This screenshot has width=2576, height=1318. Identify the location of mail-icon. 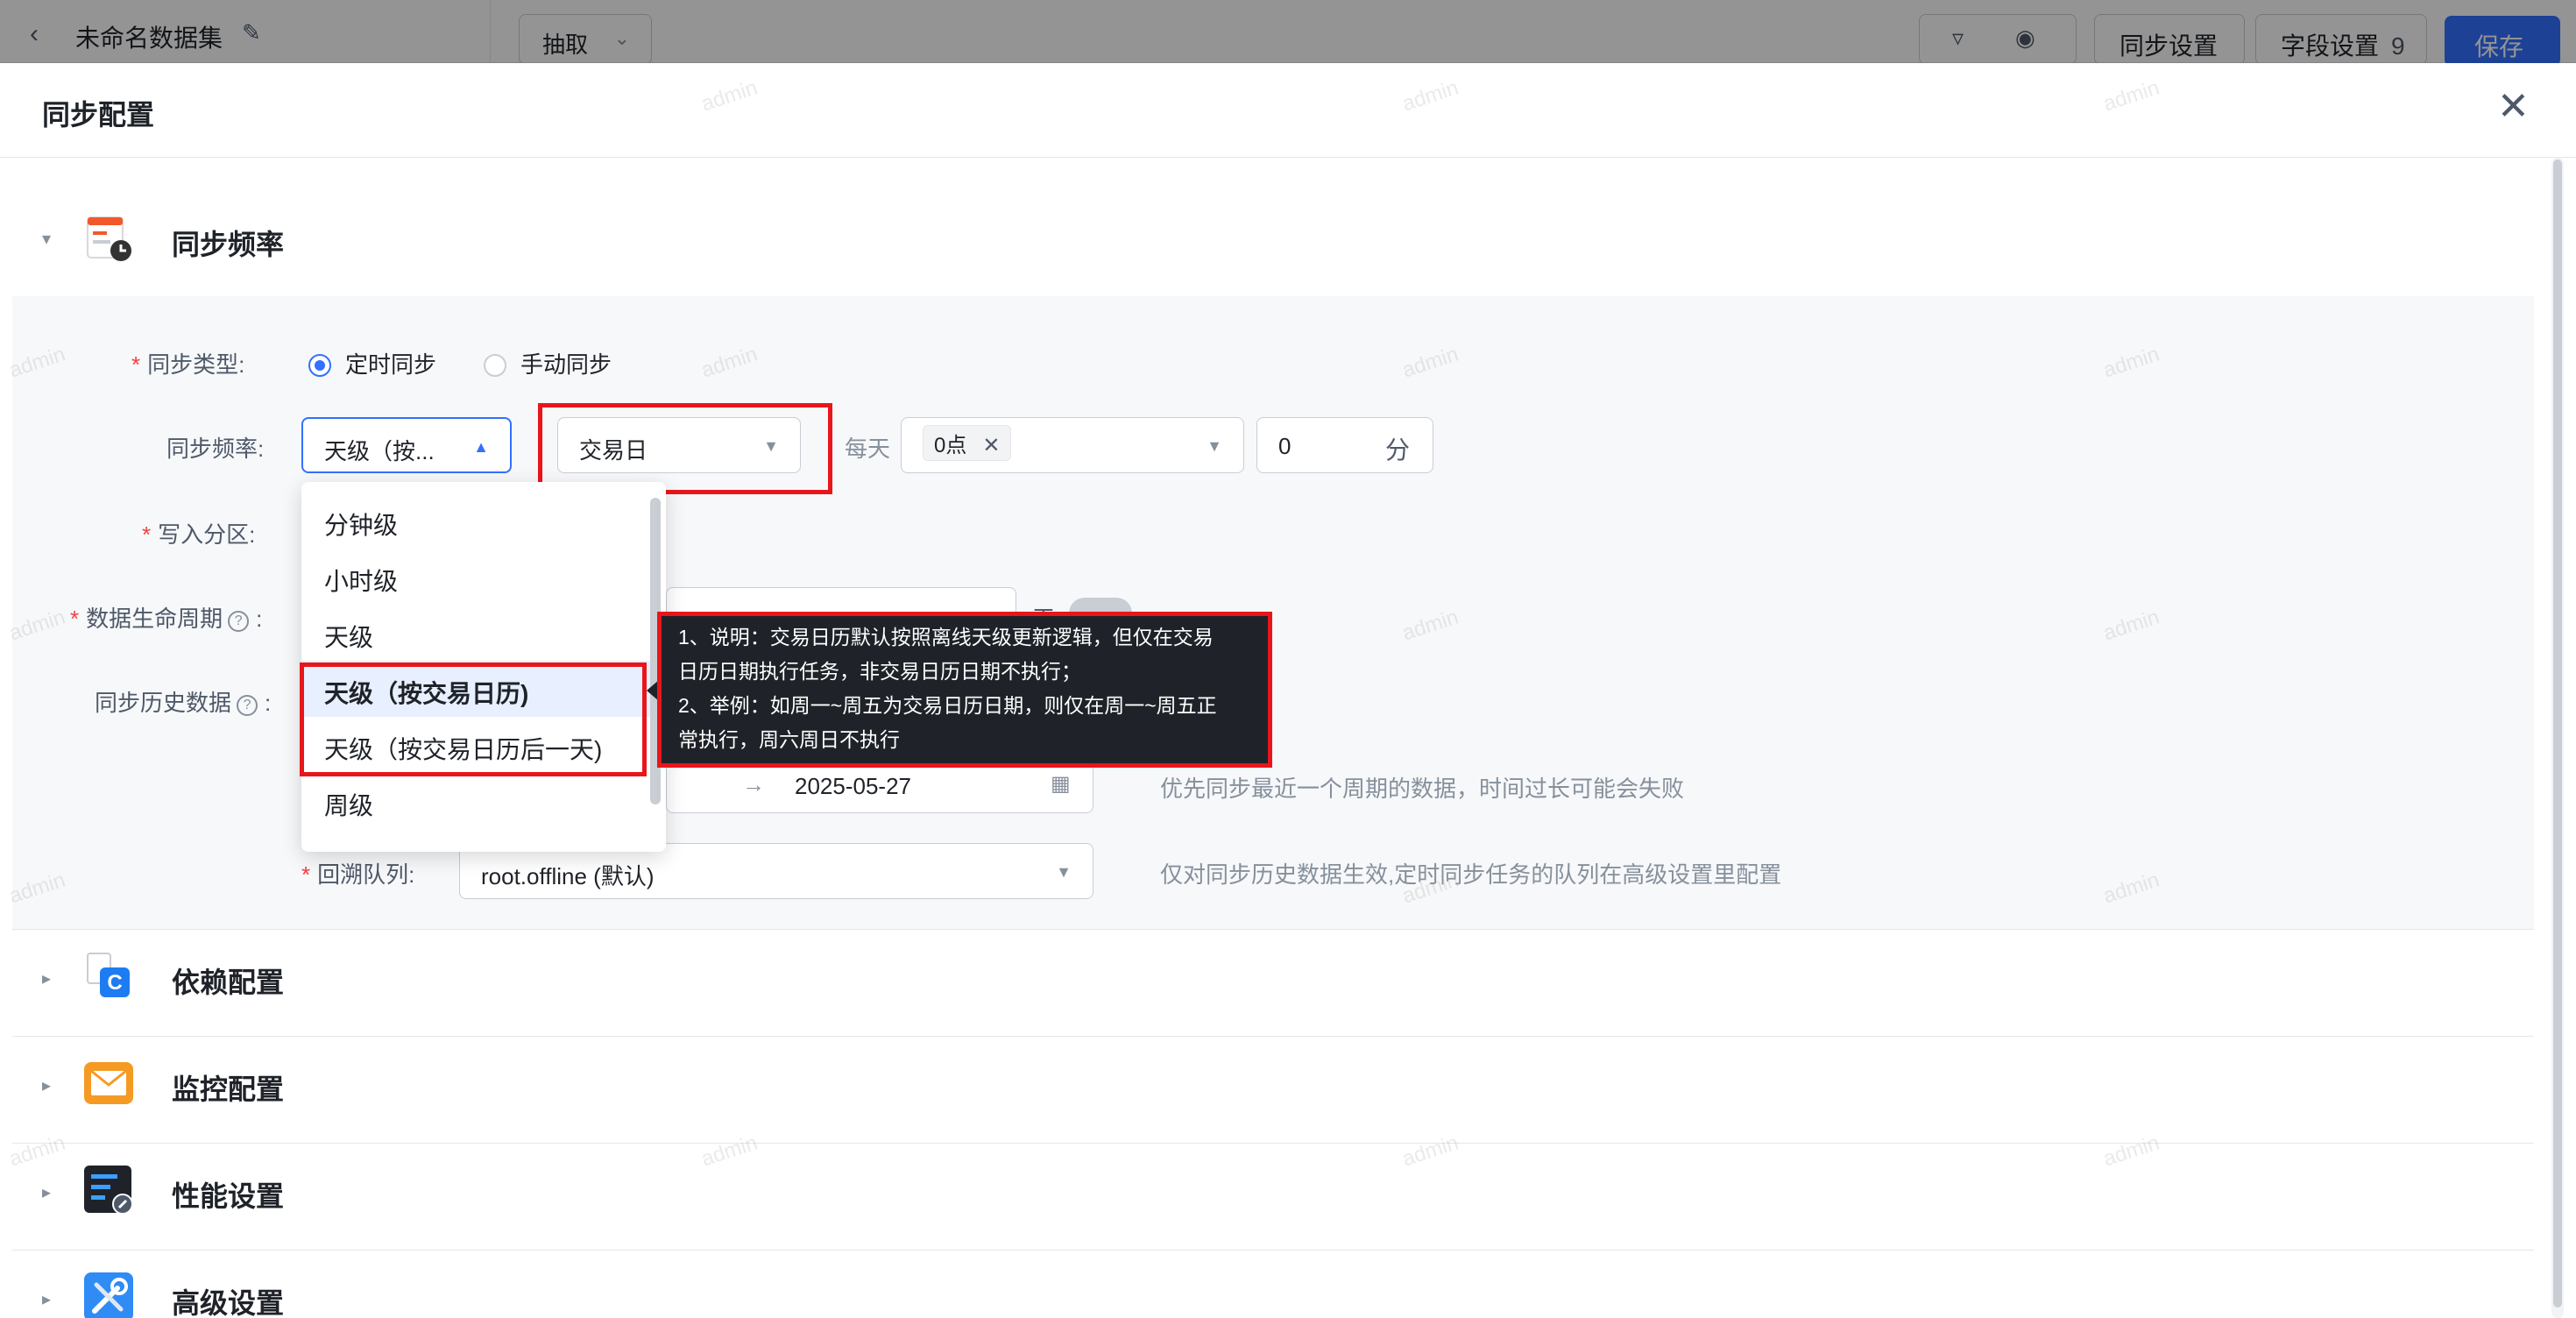
(108, 1083).